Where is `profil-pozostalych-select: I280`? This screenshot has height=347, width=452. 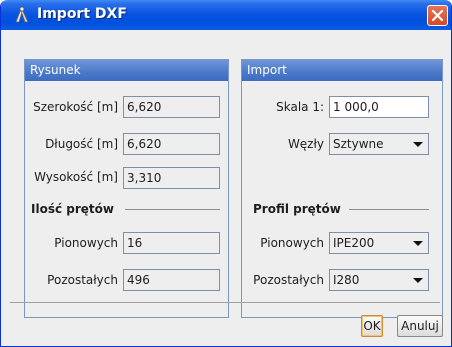 profil-pozostalych-select: I280 is located at coordinates (379, 280).